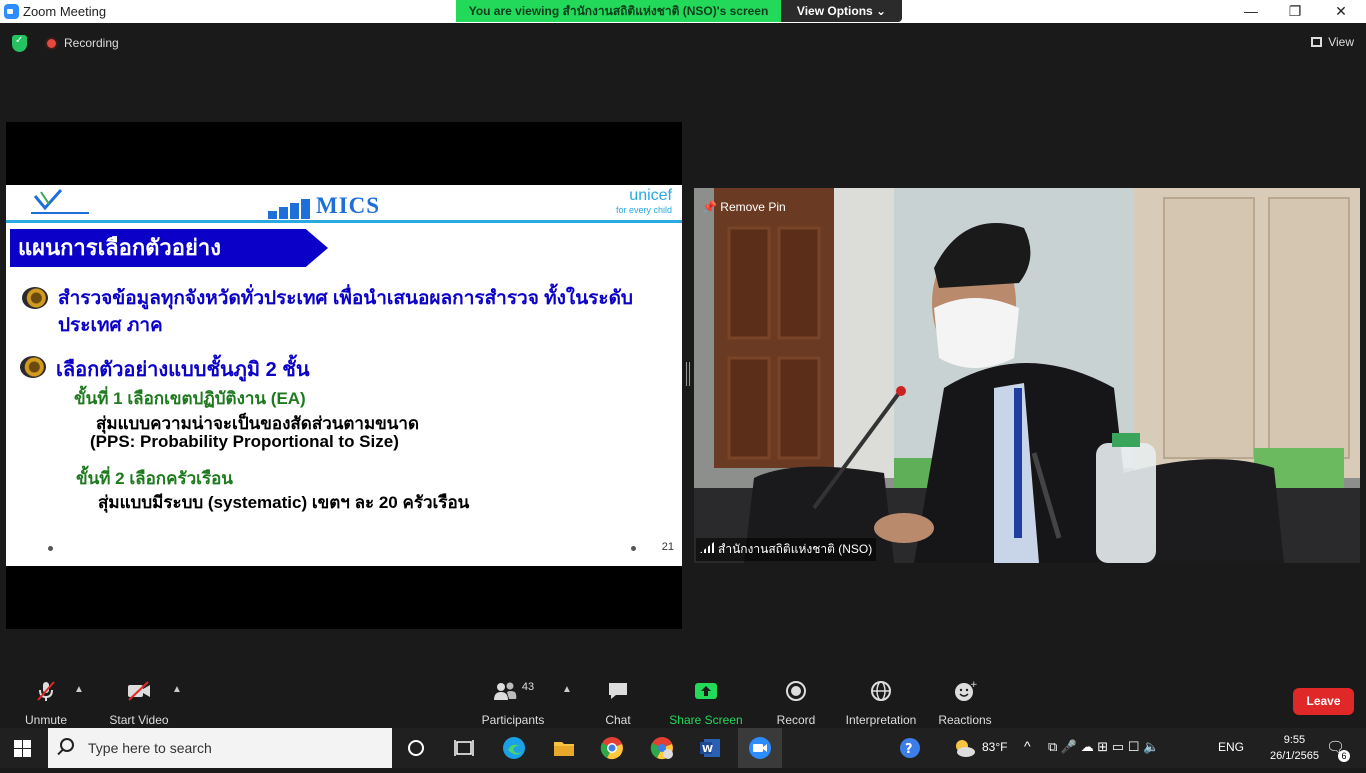 This screenshot has height=773, width=1366. I want to click on interpretation-label: Interpretation, so click(881, 720).